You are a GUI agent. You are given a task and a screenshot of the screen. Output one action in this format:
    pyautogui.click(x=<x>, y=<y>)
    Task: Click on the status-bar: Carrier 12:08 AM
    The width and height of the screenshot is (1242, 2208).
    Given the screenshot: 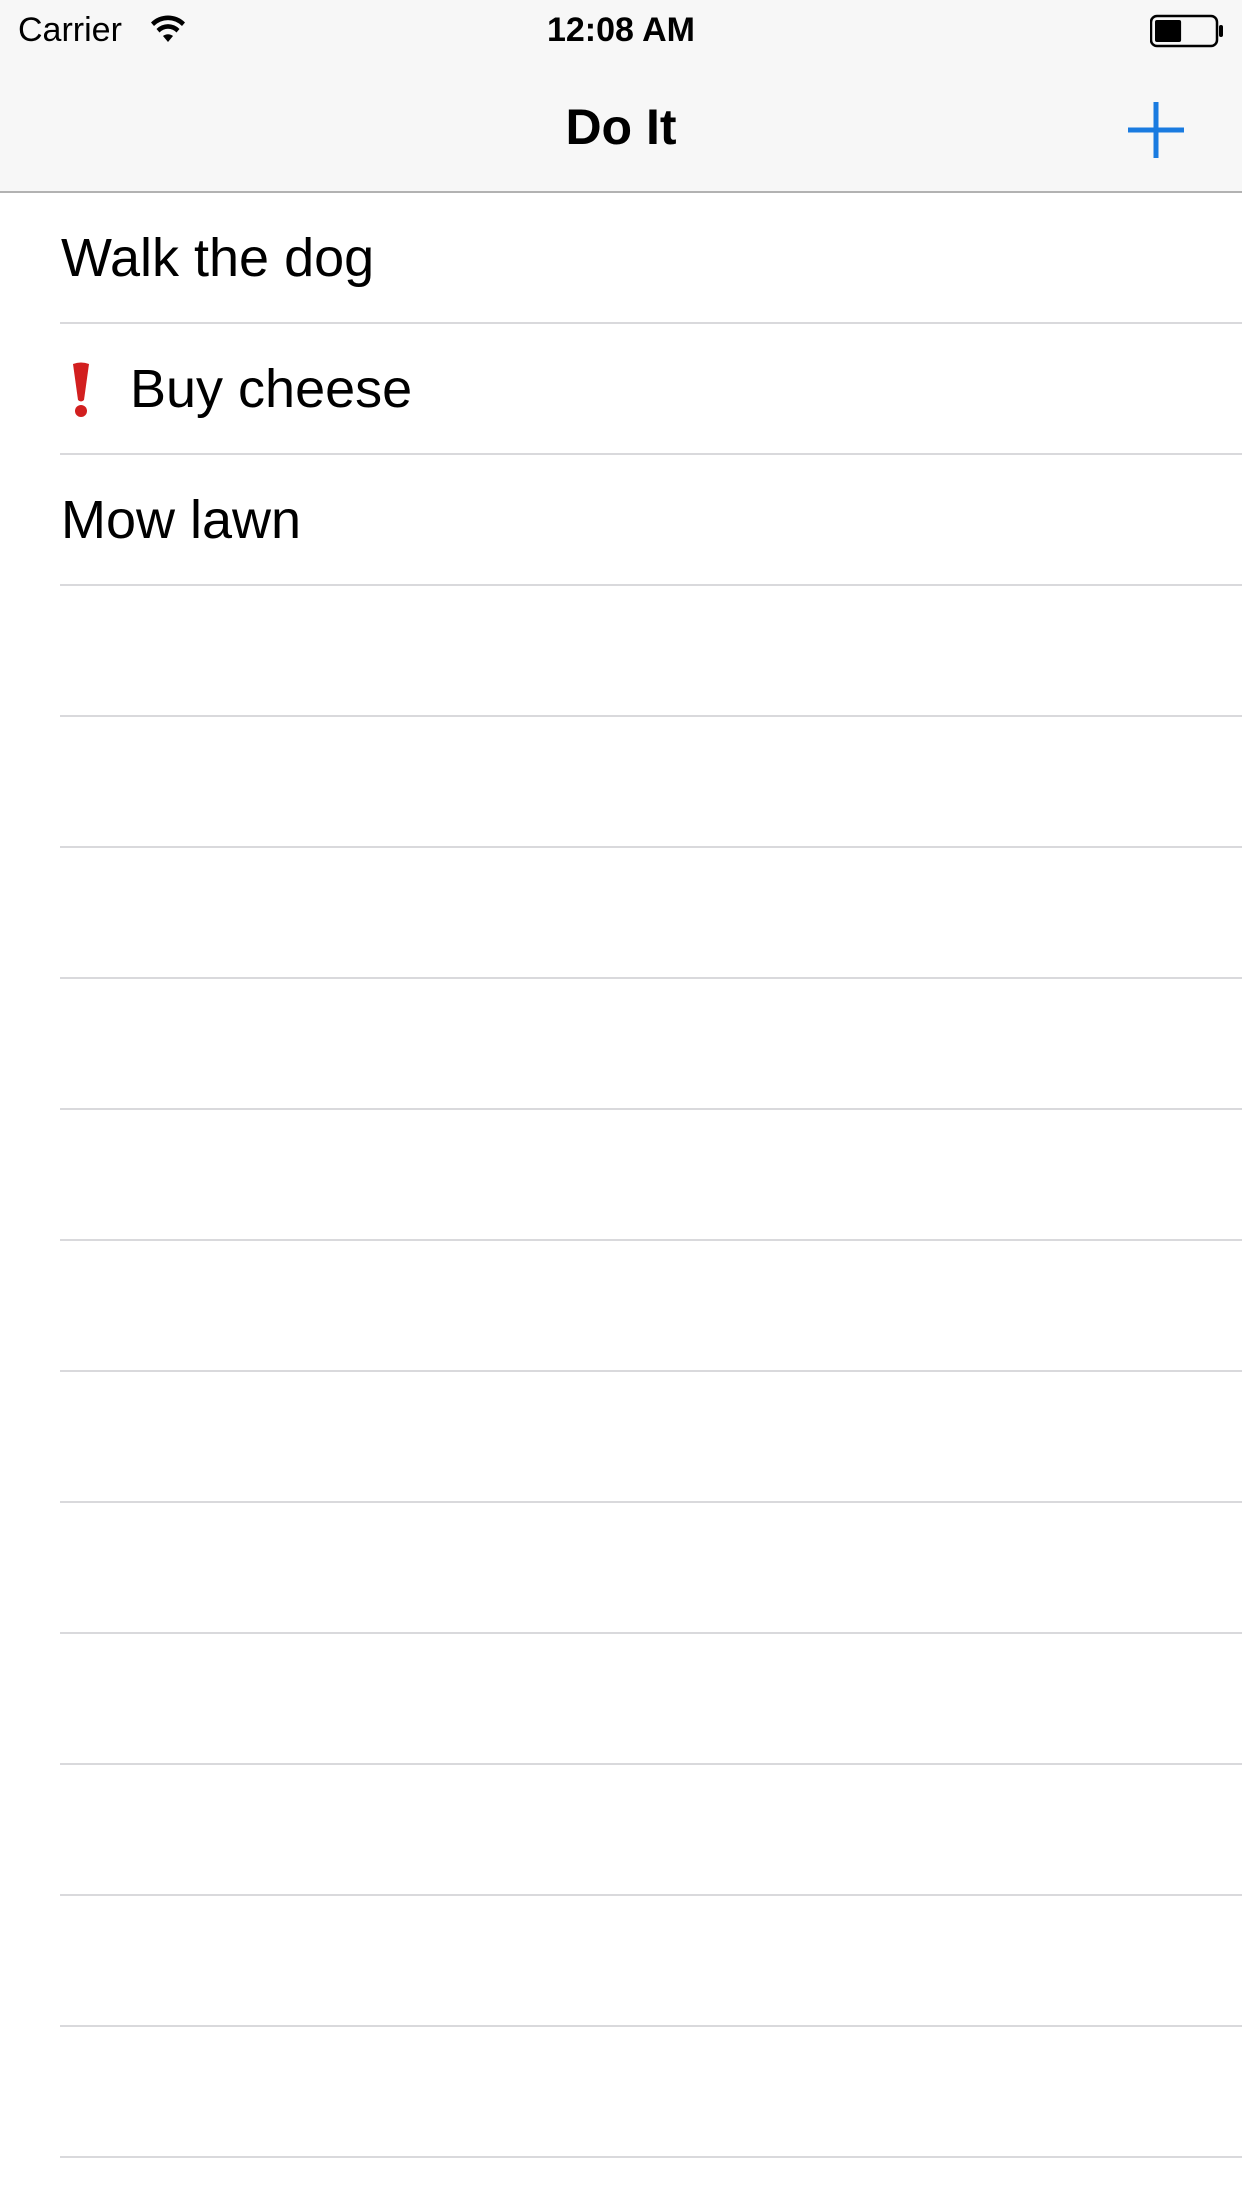 What is the action you would take?
    pyautogui.click(x=621, y=30)
    